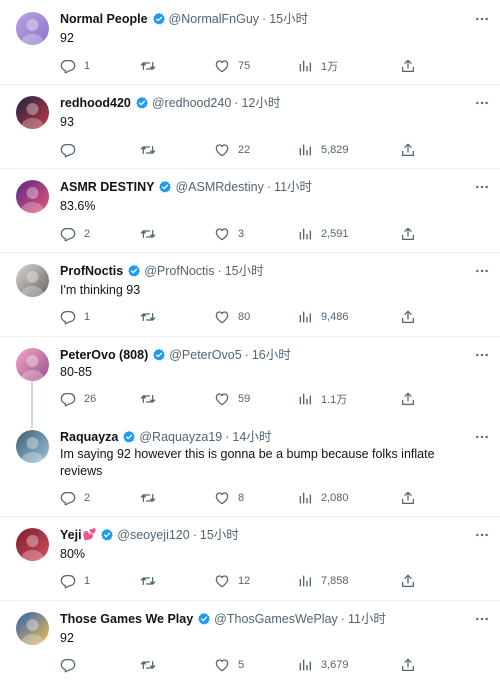 The image size is (500, 681). I want to click on user-handle: @ASMRdestiny, so click(219, 187).